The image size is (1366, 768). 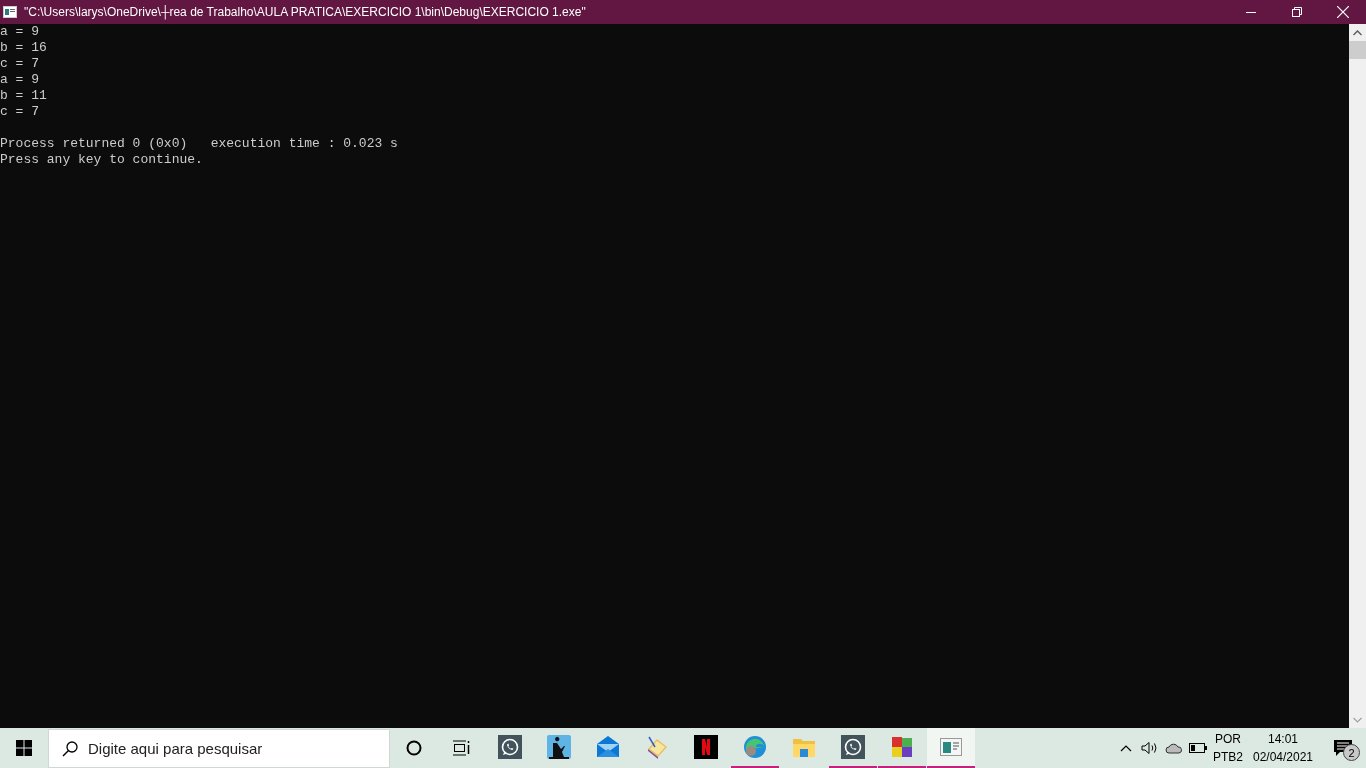 I want to click on close-icon, so click(x=1343, y=12).